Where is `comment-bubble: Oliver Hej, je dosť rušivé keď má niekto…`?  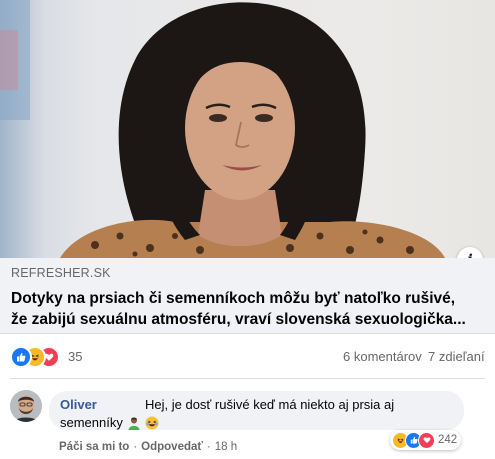 comment-bubble: Oliver Hej, je dosť rušivé keď má niekto… is located at coordinates (256, 410).